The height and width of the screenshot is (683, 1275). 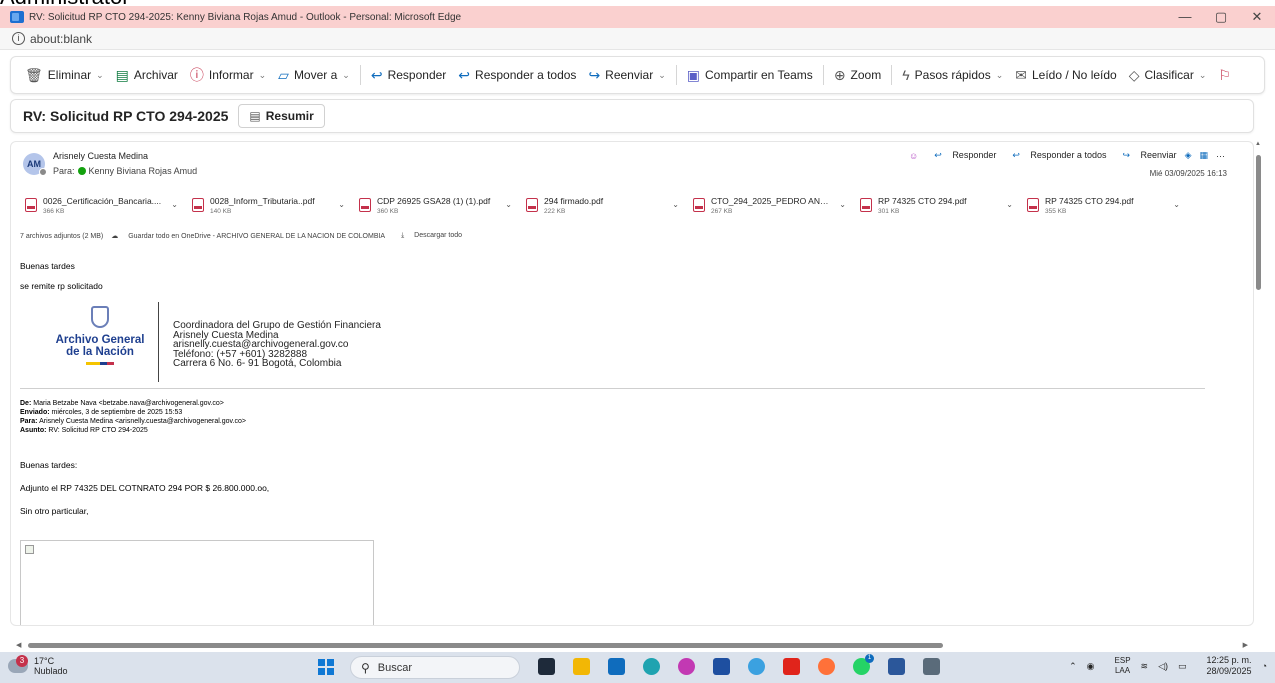 What do you see at coordinates (863, 664) in the screenshot?
I see `whatsapp-icon: 1` at bounding box center [863, 664].